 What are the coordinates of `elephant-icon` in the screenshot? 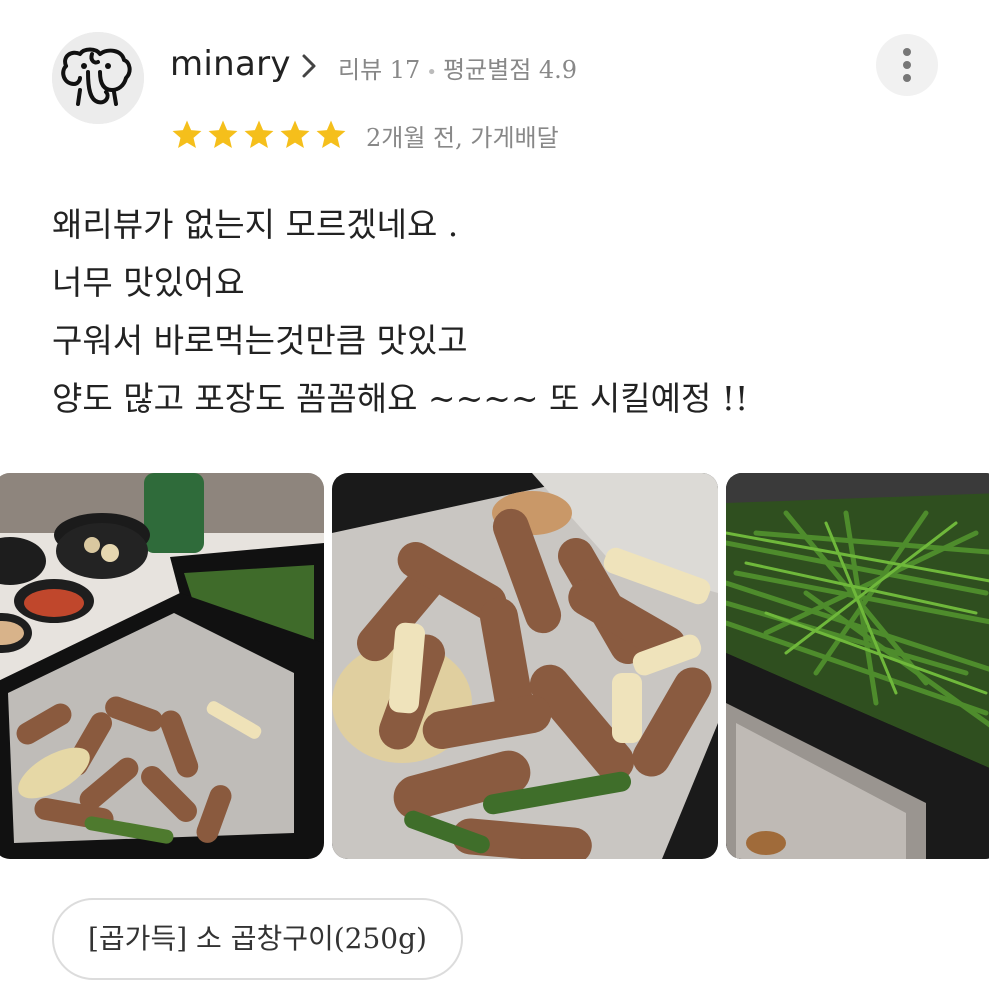 It's located at (98, 78).